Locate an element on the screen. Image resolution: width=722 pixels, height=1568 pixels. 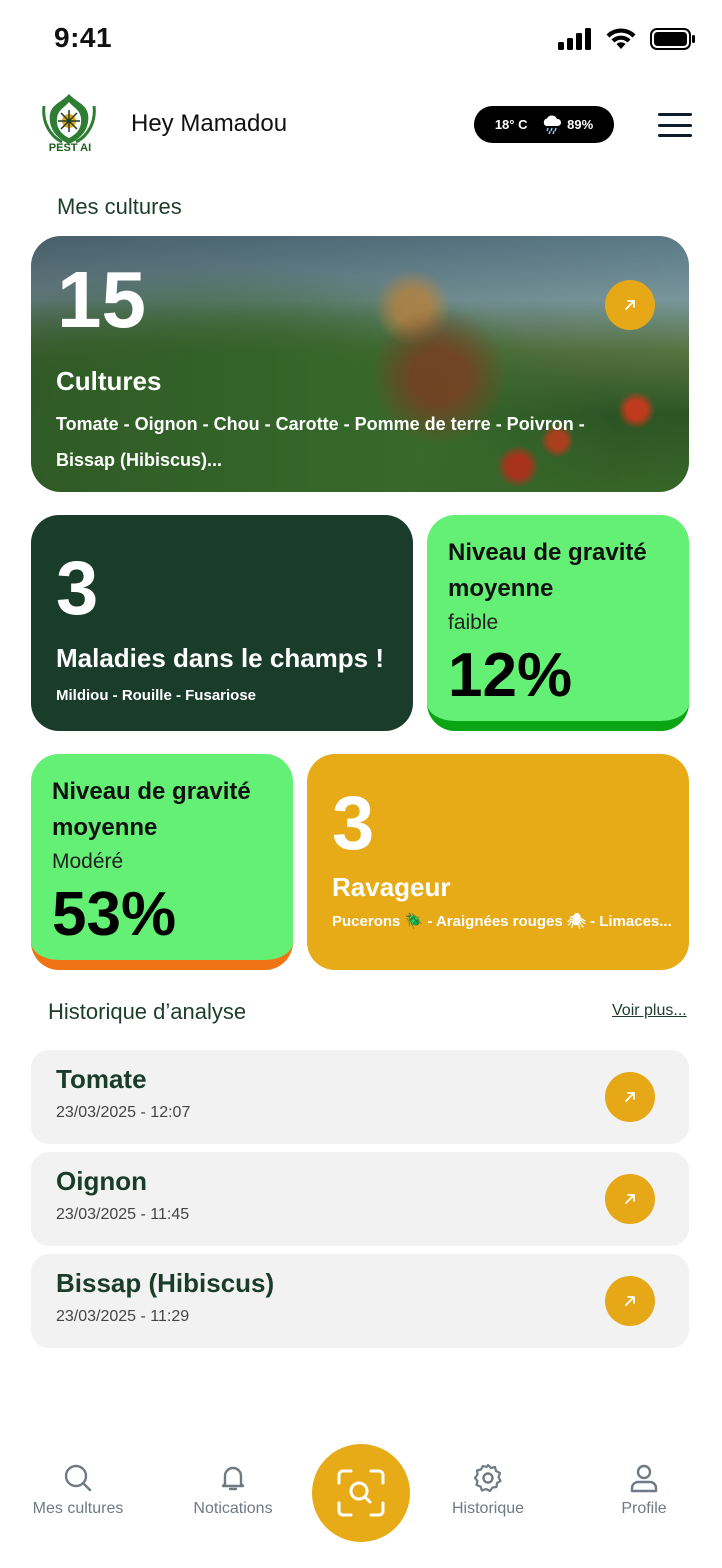
scan-search-icon is located at coordinates (361, 1493).